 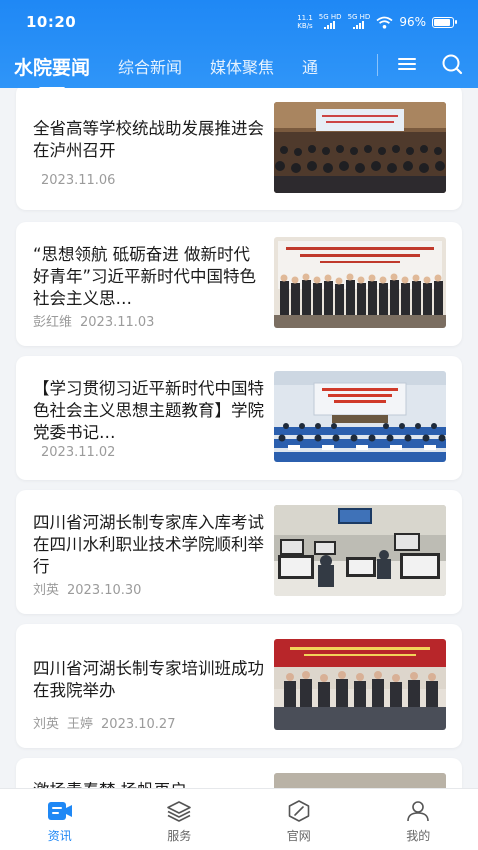 What do you see at coordinates (51, 22) in the screenshot?
I see `status-time: 10:20` at bounding box center [51, 22].